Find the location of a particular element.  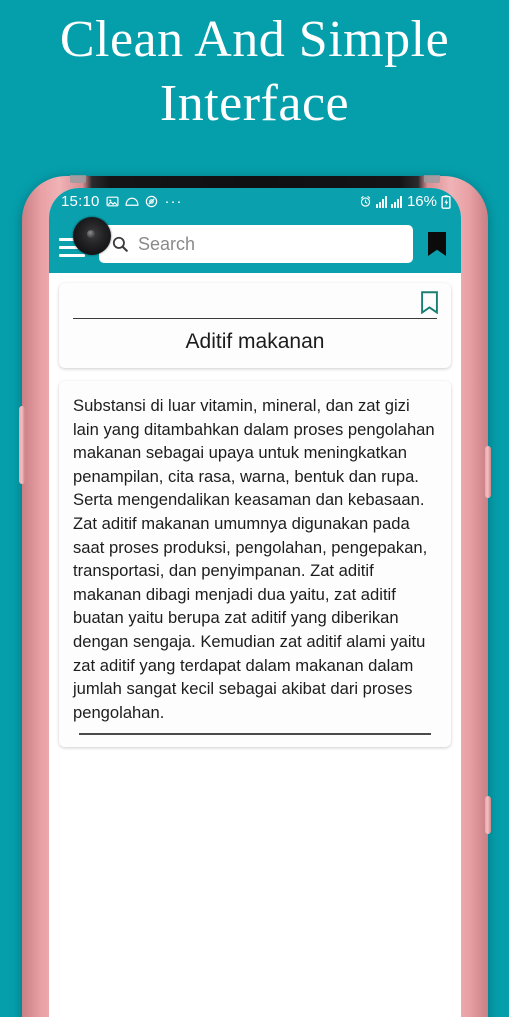

shield-check-icon is located at coordinates (151, 201).